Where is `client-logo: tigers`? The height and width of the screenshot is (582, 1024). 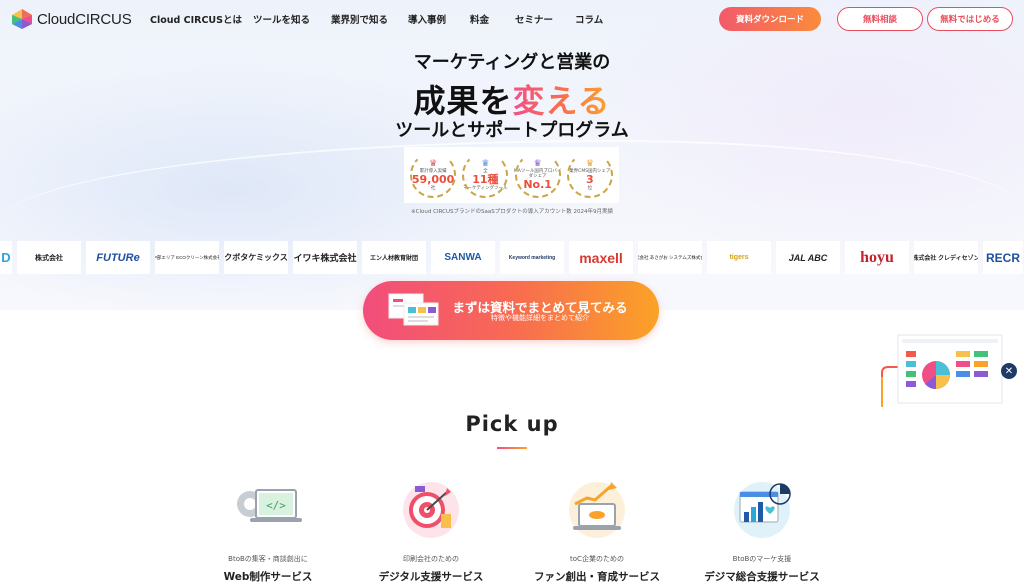
client-logo: tigers is located at coordinates (739, 257).